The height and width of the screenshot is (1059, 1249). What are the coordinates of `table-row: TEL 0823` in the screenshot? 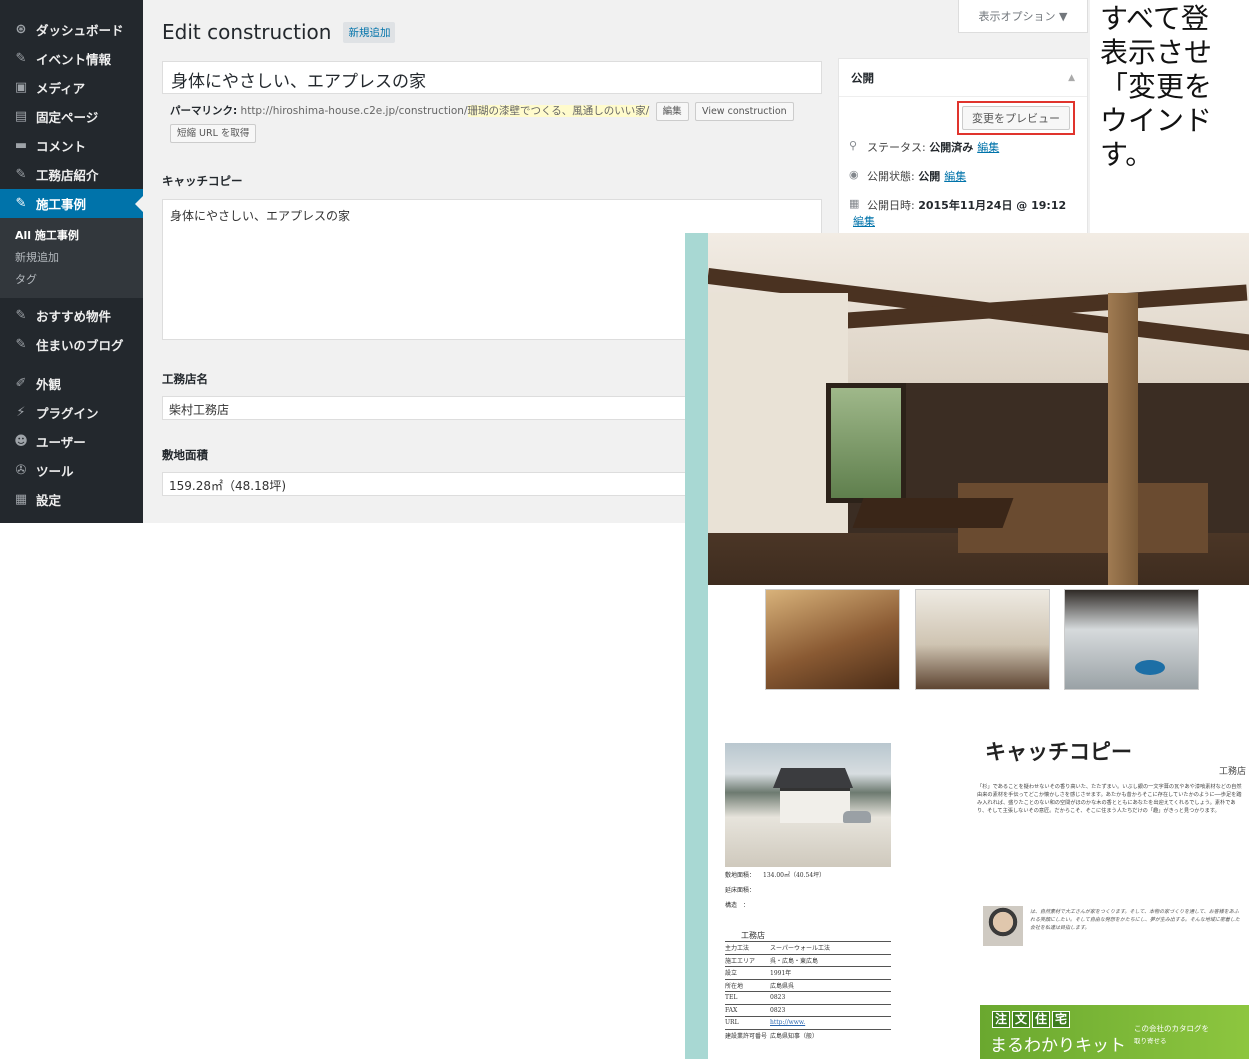 It's located at (808, 997).